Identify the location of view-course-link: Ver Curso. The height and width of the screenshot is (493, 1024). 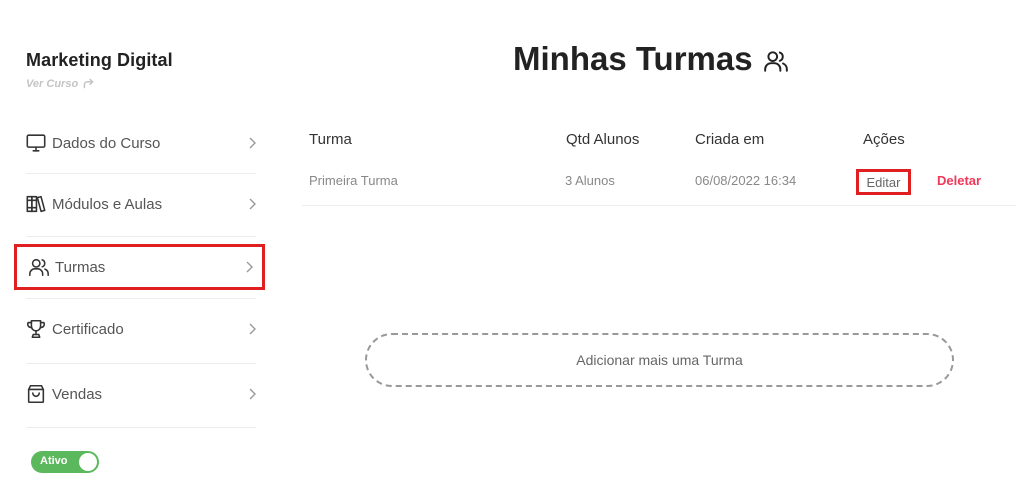
(60, 83).